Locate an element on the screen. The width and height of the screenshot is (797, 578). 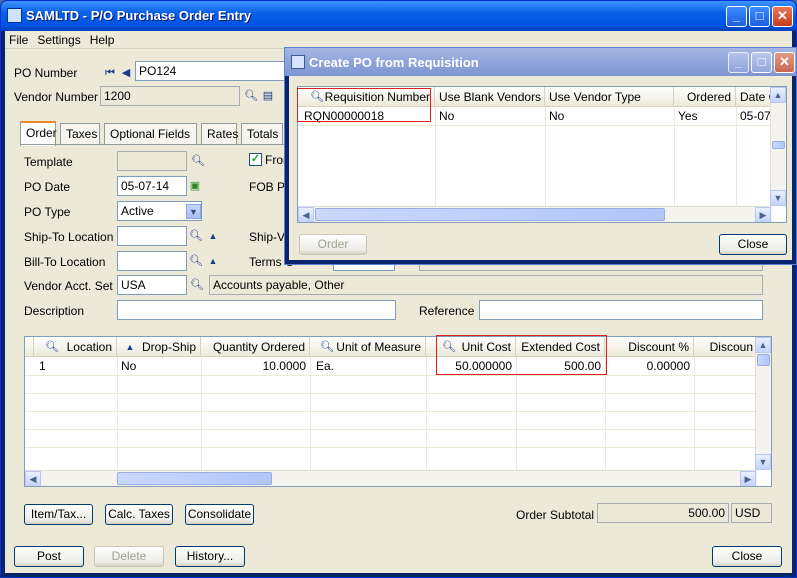
vendor-document-icon: ▤ is located at coordinates (268, 96).